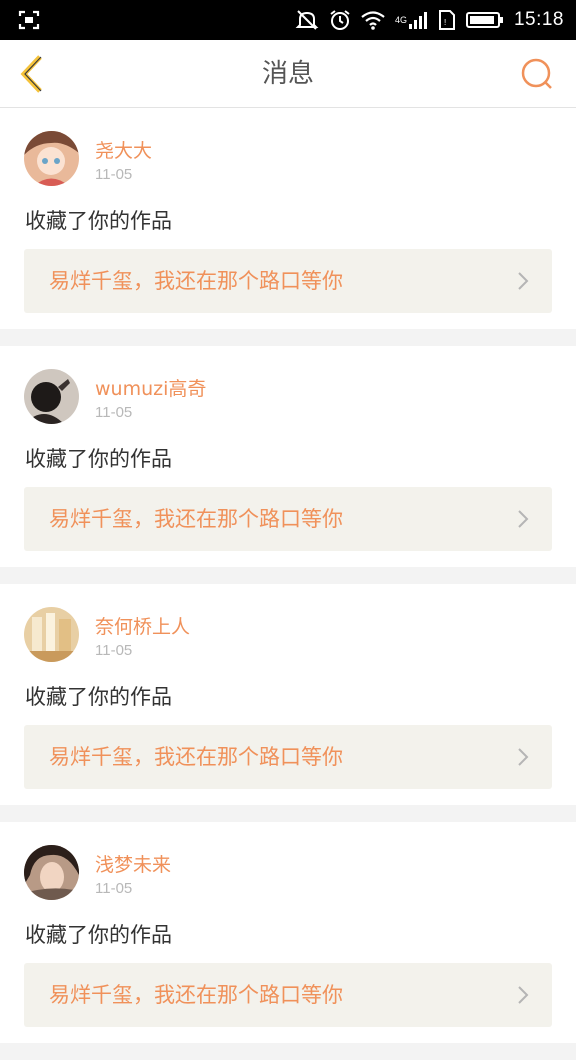 This screenshot has width=576, height=1060. I want to click on username: 浅梦未来, so click(133, 863).